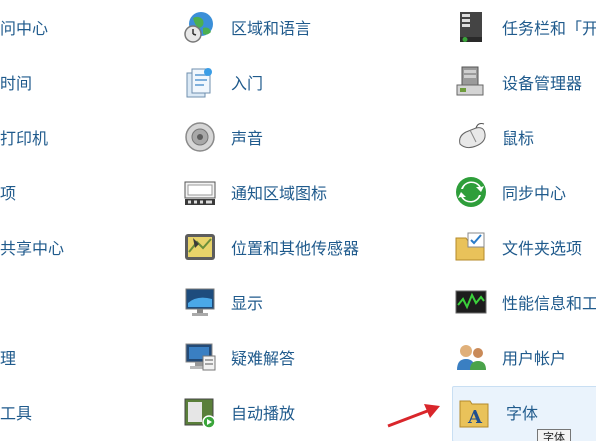 This screenshot has height=441, width=596. What do you see at coordinates (247, 83) in the screenshot?
I see `item-label: 入门` at bounding box center [247, 83].